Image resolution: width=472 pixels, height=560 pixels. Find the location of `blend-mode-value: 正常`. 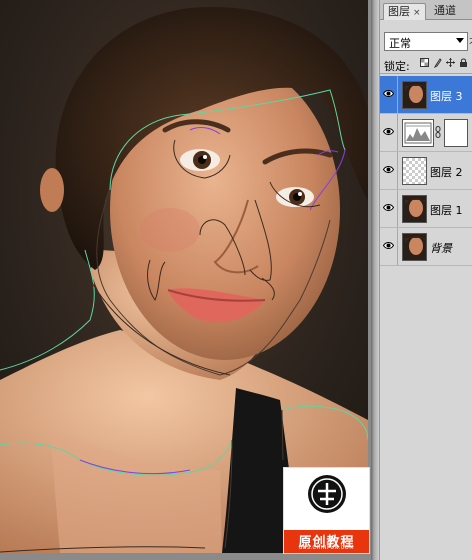

blend-mode-value: 正常 is located at coordinates (400, 43).